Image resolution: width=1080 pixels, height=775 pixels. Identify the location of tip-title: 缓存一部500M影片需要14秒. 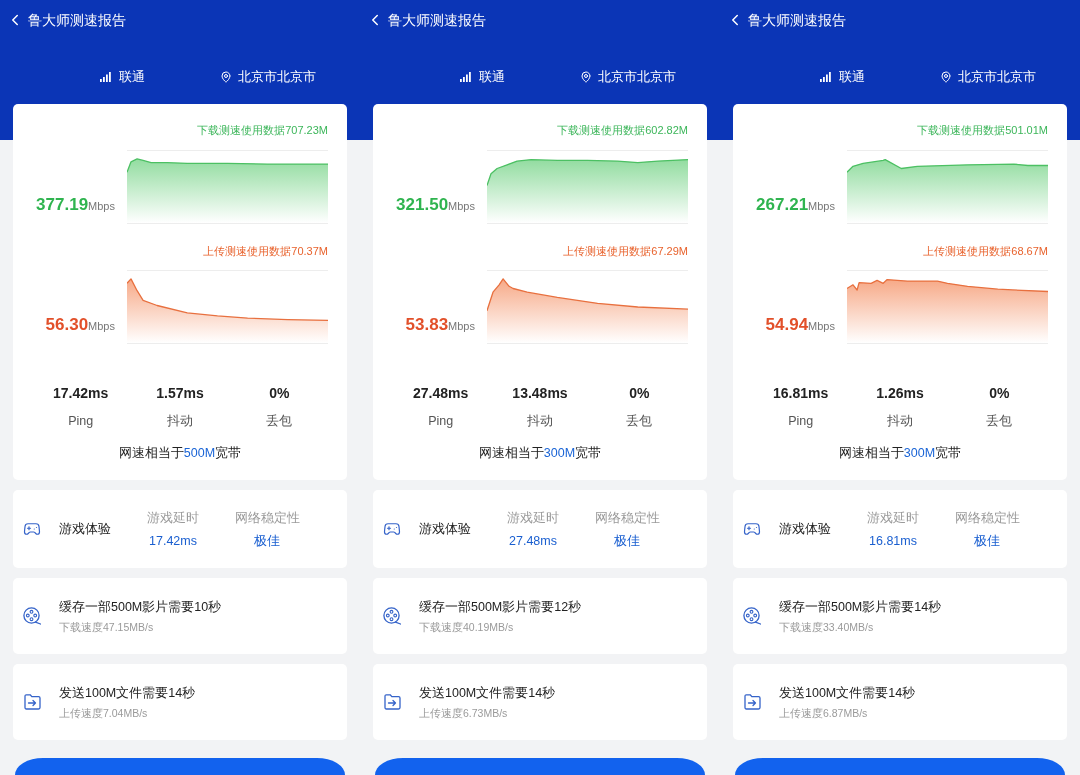
(860, 607).